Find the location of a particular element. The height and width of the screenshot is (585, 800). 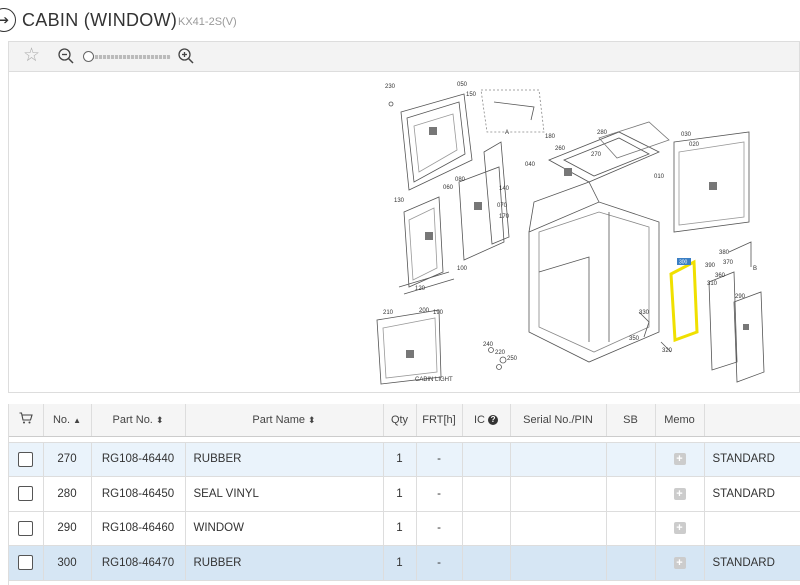

cart-icon is located at coordinates (26, 420).